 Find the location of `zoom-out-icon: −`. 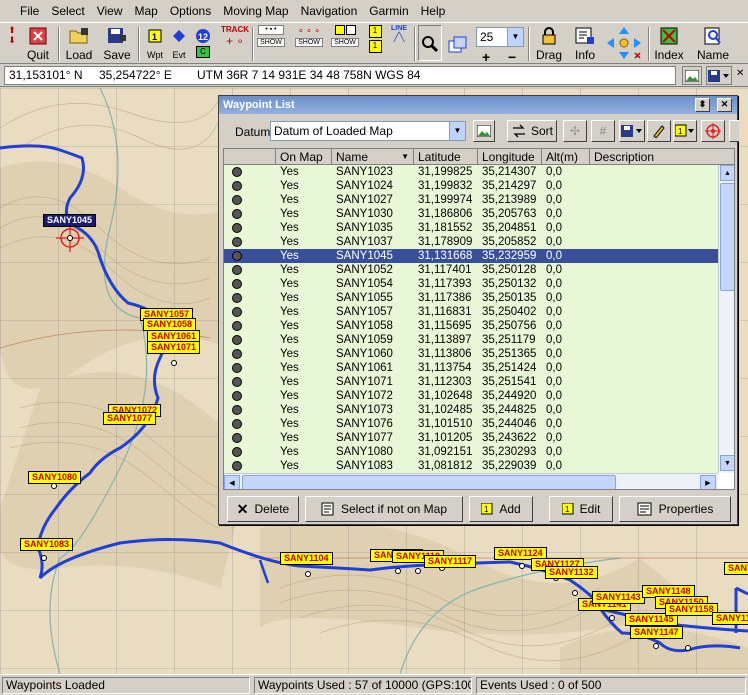

zoom-out-icon: − is located at coordinates (512, 57).